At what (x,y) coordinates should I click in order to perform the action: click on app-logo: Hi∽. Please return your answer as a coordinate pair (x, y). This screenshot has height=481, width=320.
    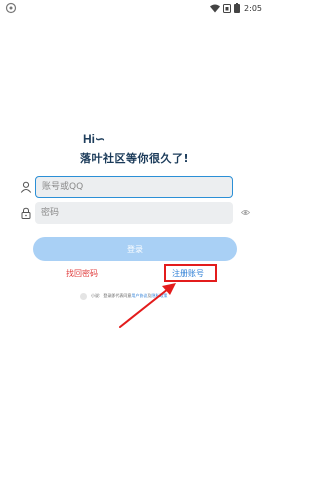
    Looking at the image, I should click on (94, 139).